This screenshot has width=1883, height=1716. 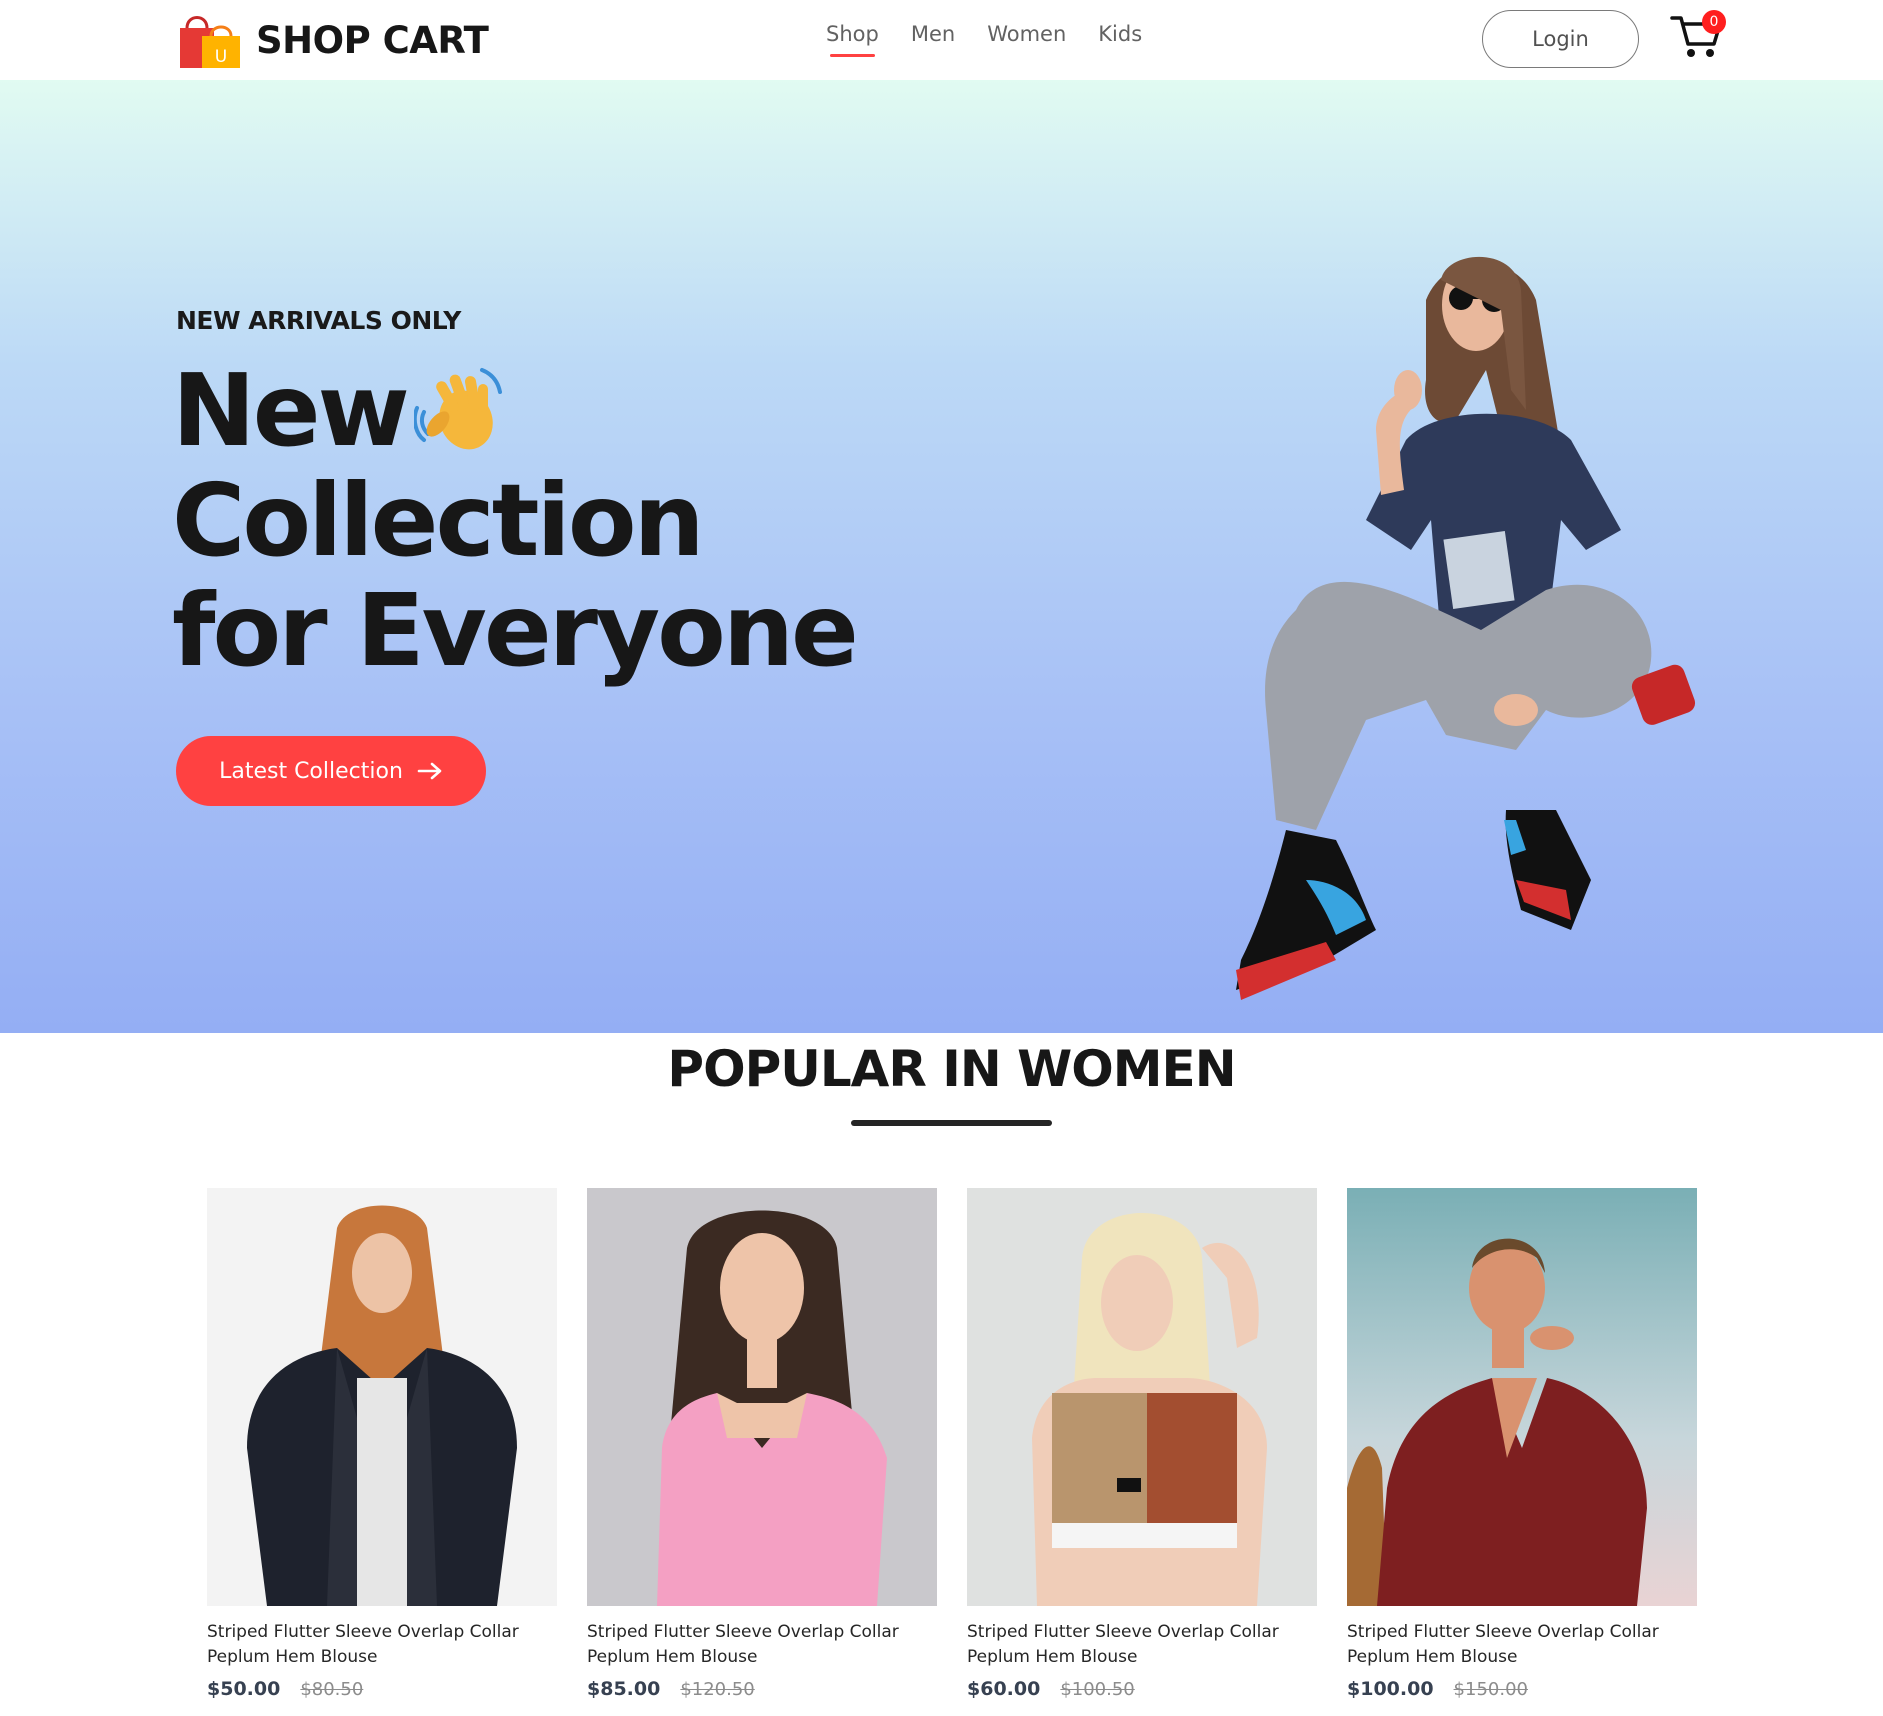 I want to click on navbar: U SHOP CART Shop Men Women Kids Login 0, so click(x=941, y=40).